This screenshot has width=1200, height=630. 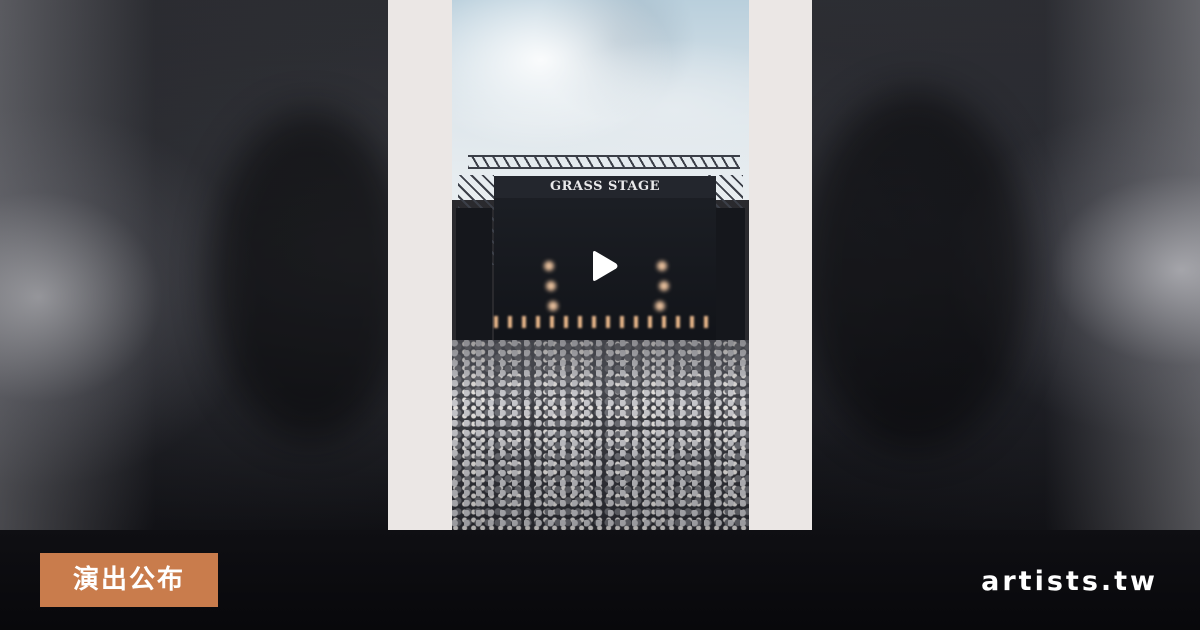 I want to click on crowd-shade, so click(x=600, y=435).